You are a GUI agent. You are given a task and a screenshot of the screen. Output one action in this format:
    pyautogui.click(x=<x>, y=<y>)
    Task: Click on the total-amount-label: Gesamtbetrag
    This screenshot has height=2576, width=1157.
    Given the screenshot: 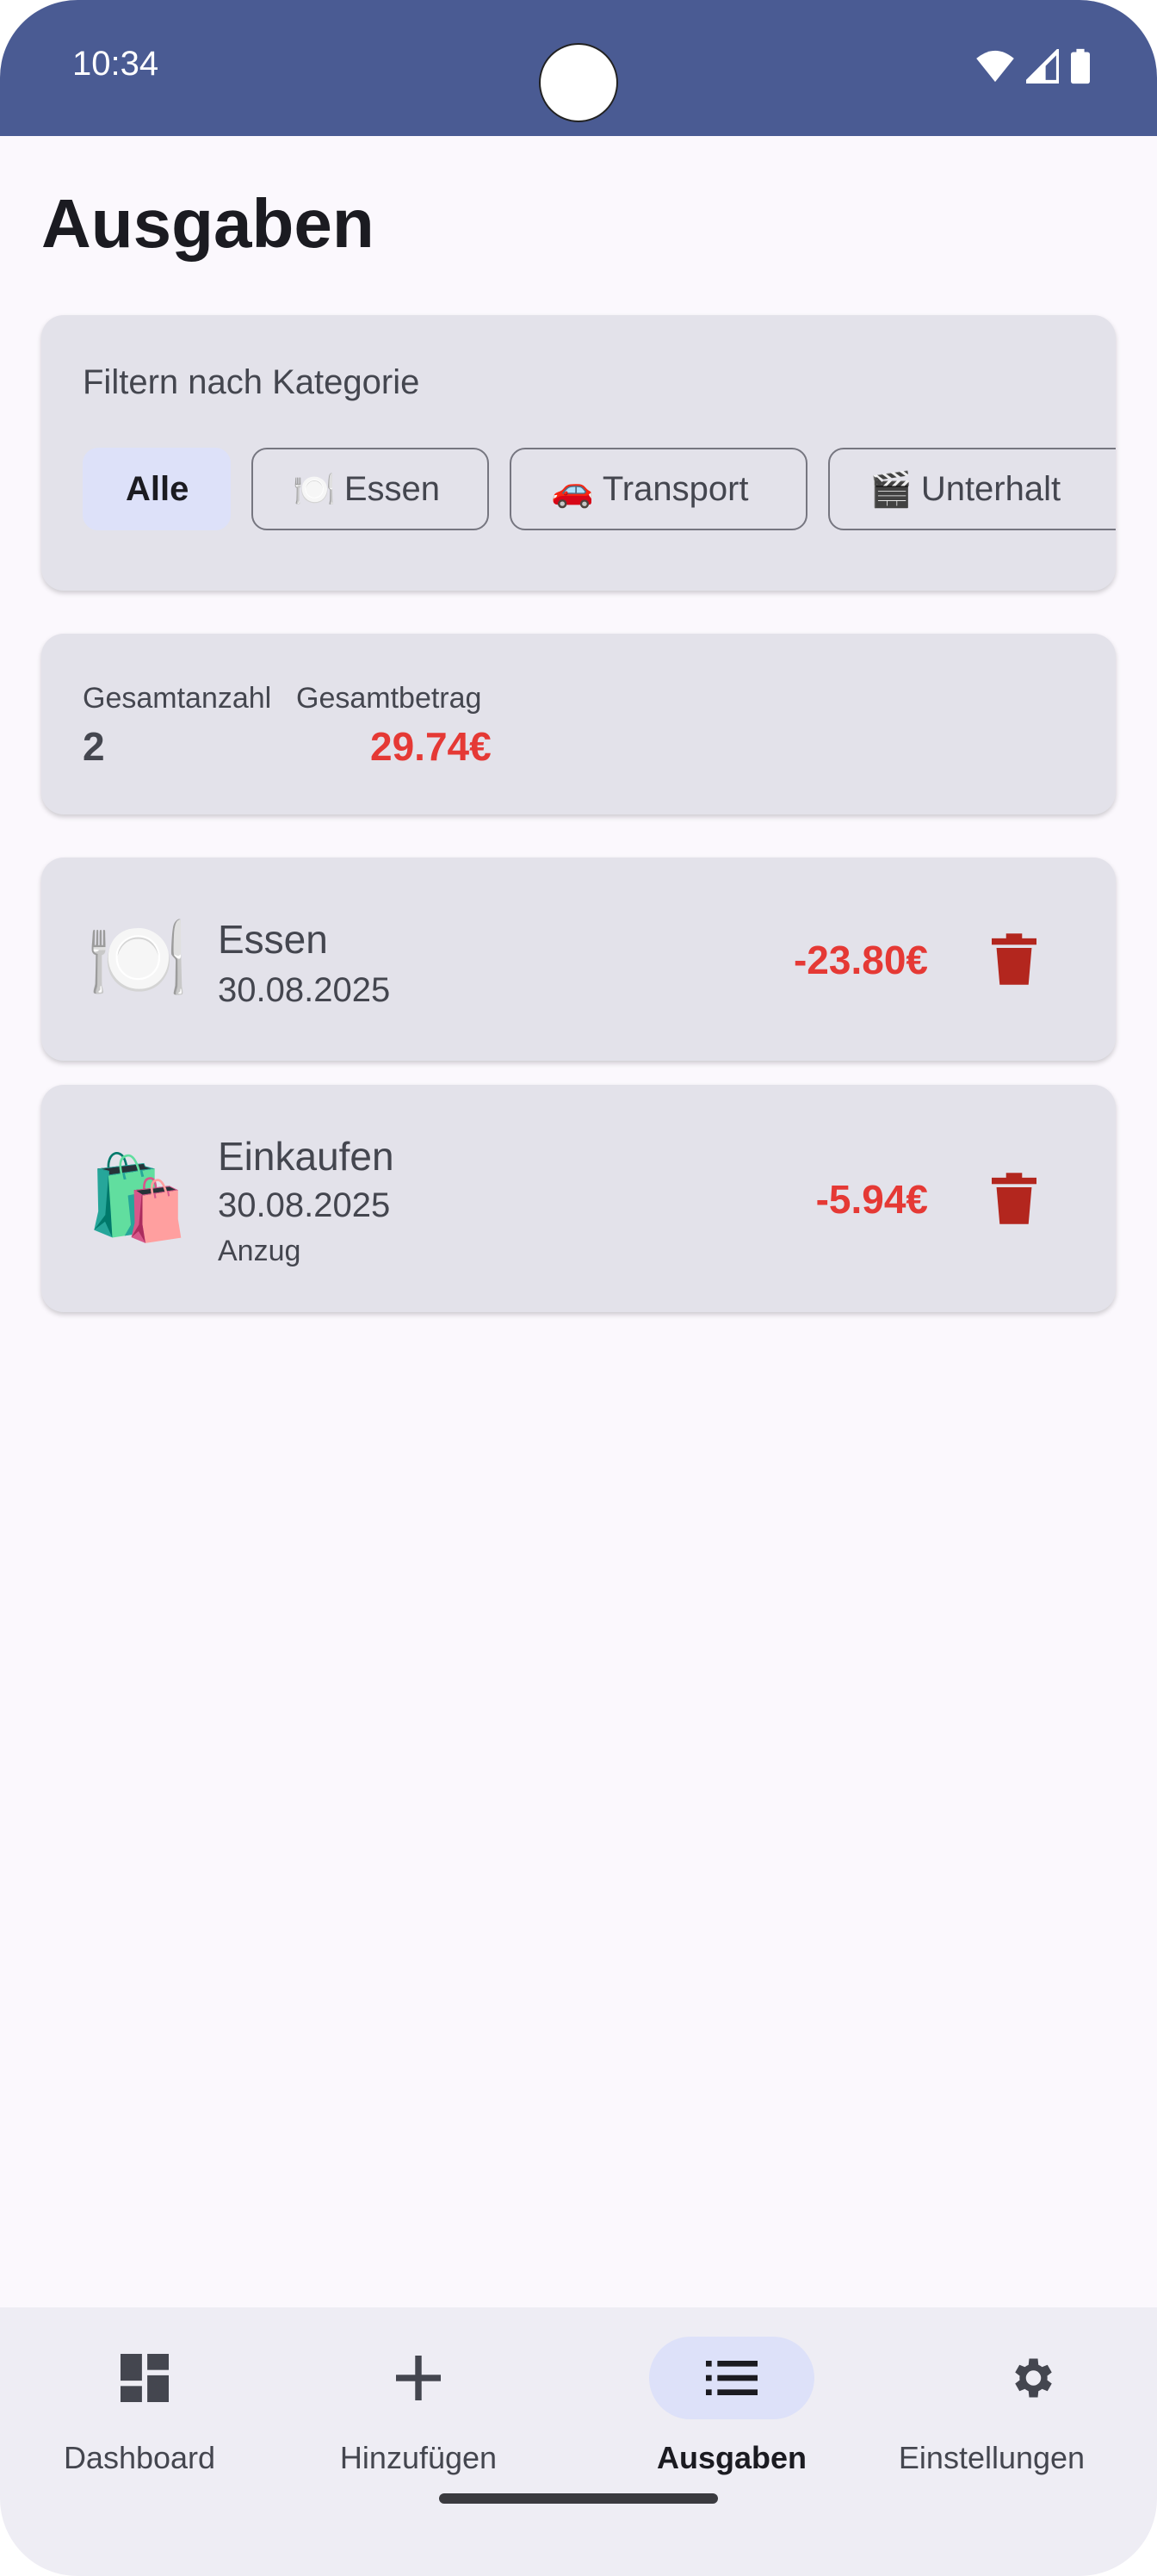 What is the action you would take?
    pyautogui.click(x=389, y=698)
    